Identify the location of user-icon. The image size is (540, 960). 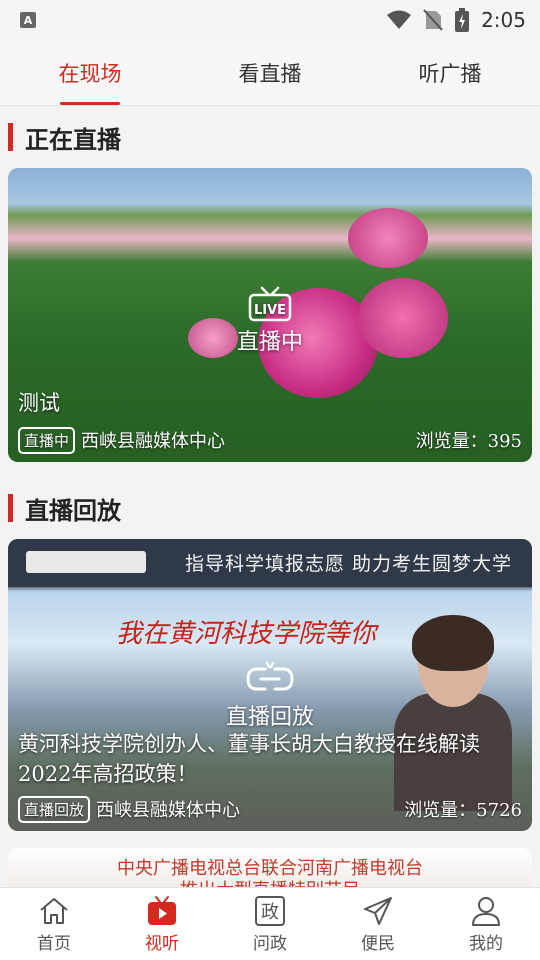
(486, 911).